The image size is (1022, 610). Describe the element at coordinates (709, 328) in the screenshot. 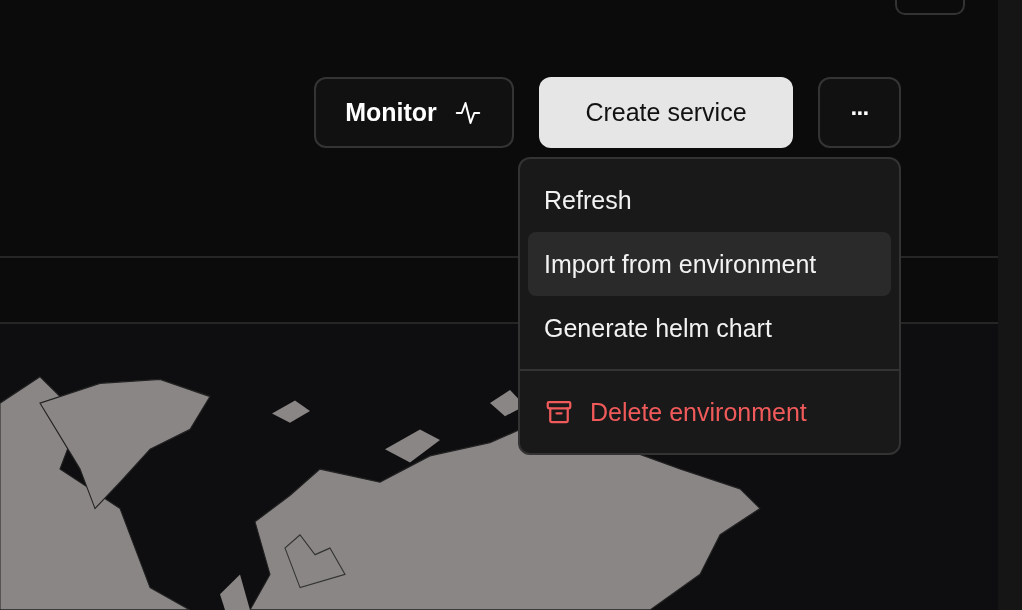

I see `menu-item: Generate helm chart` at that location.